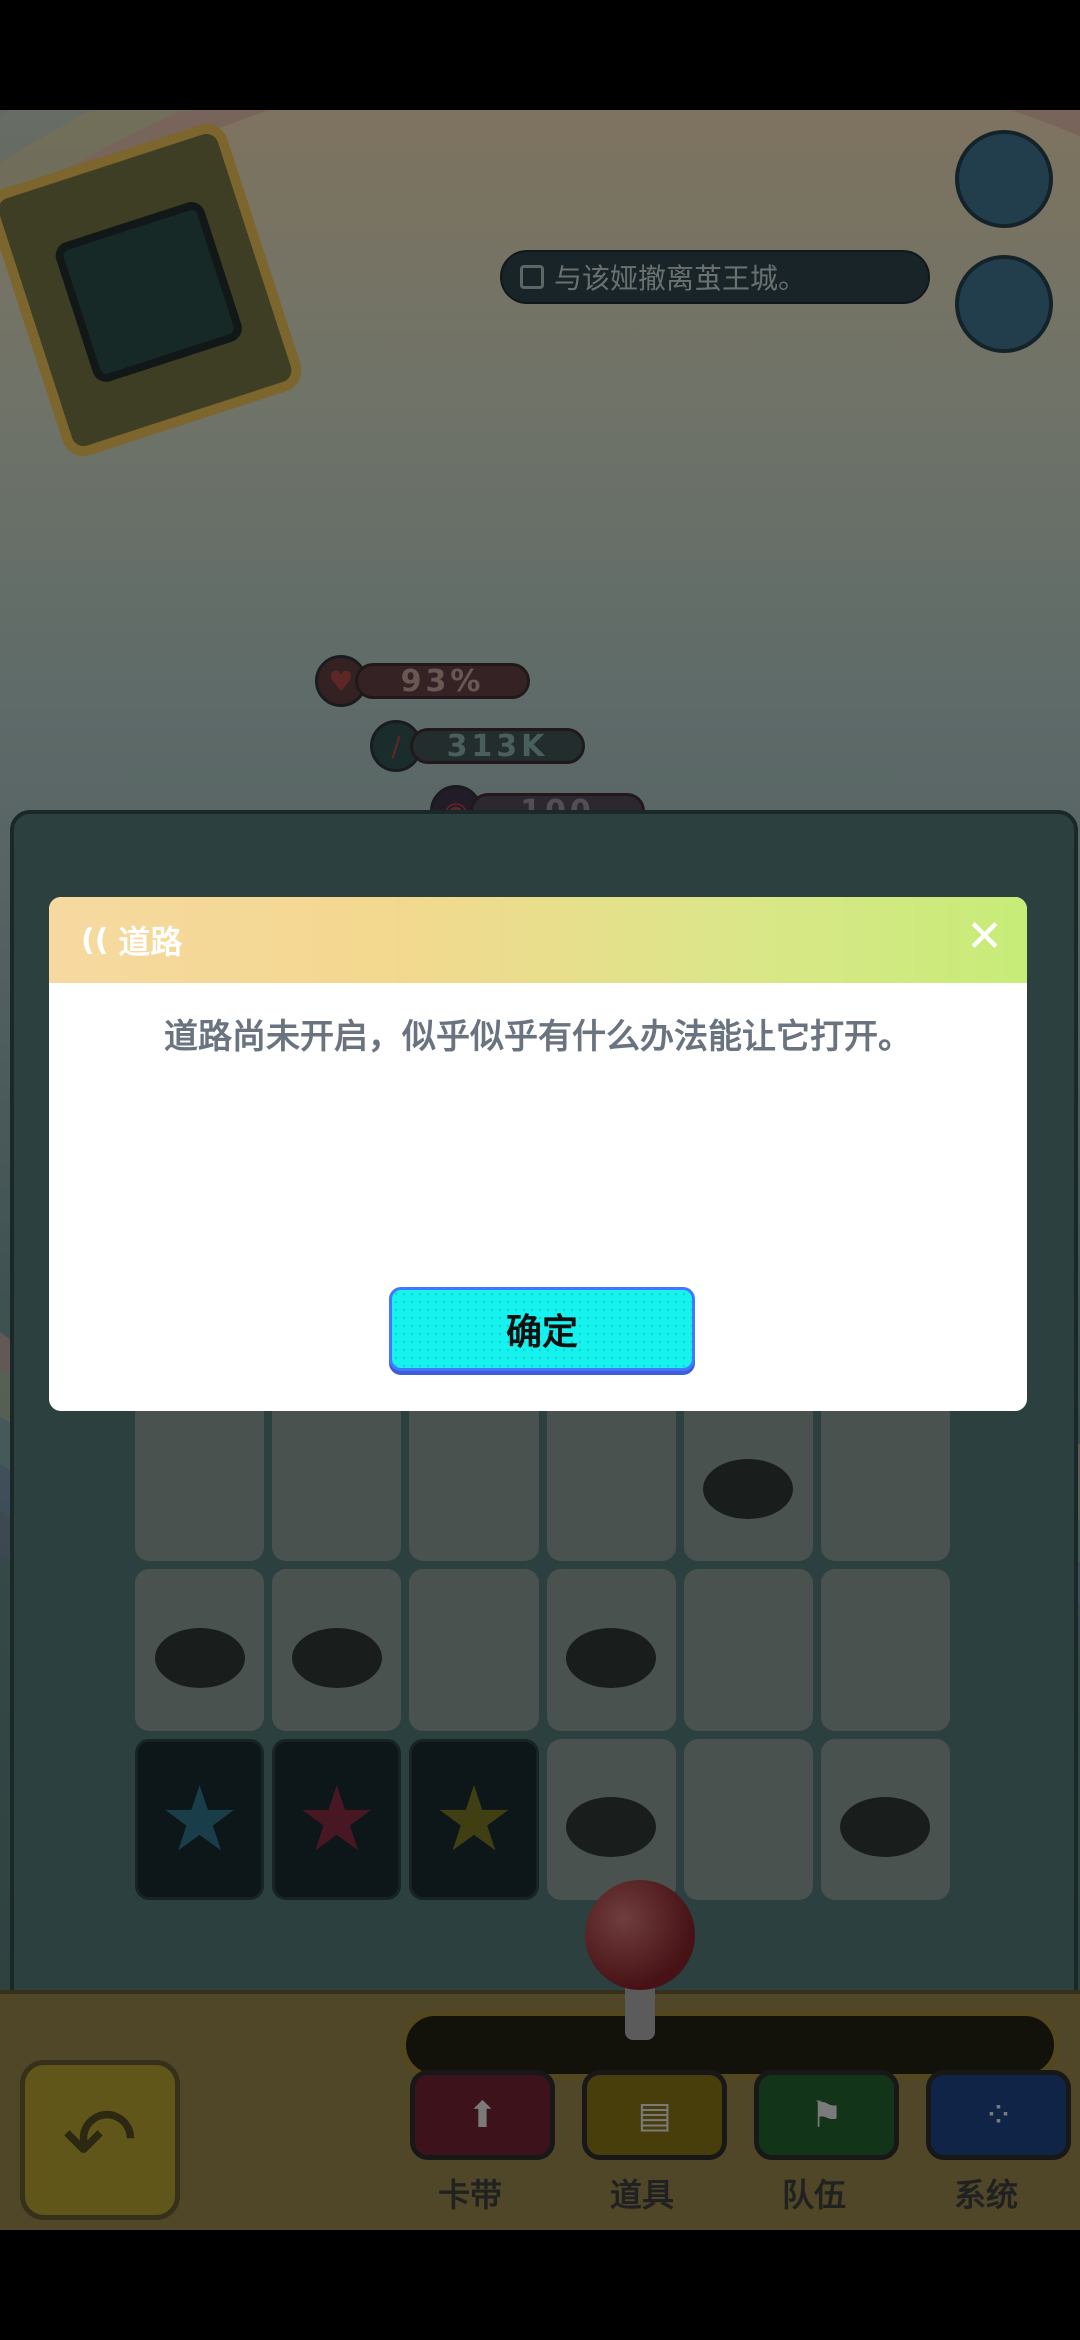 The image size is (1080, 2340). What do you see at coordinates (95, 940) in the screenshot?
I see `road-icon: ((` at bounding box center [95, 940].